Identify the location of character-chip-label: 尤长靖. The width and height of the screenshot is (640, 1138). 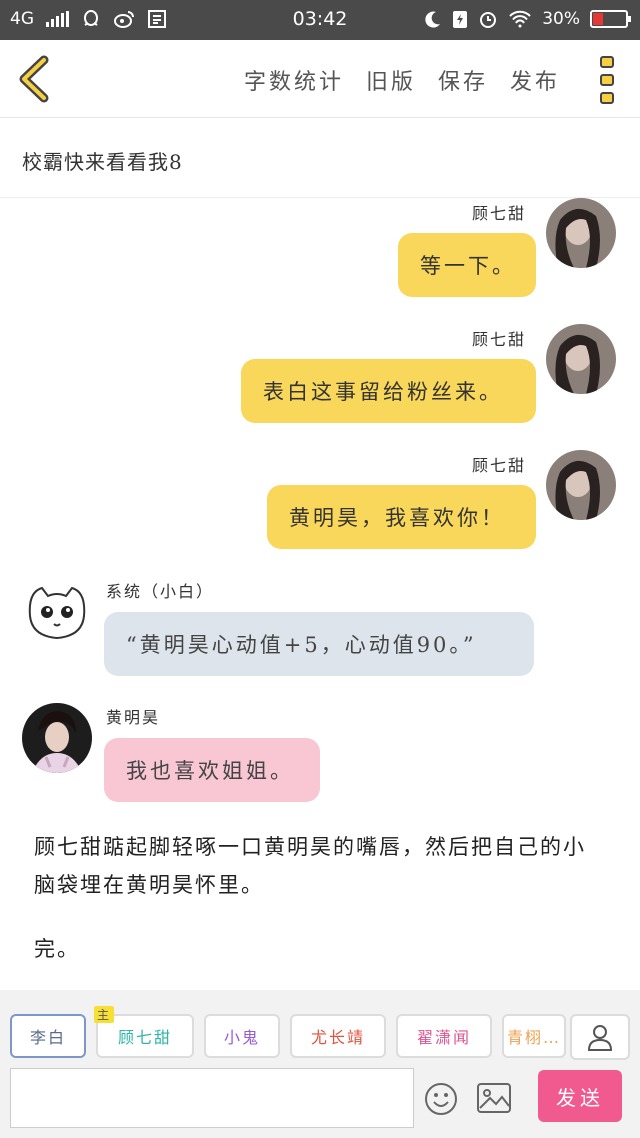
(337, 1037).